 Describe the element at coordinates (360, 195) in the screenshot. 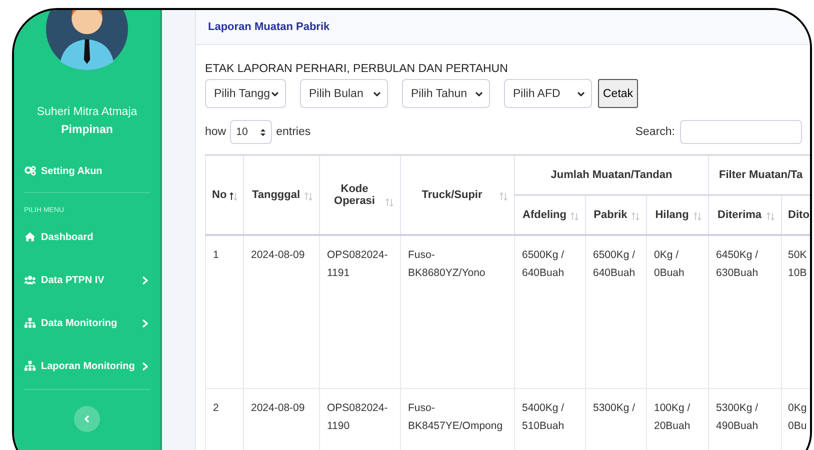

I see `column-header: Kode Operasi` at that location.